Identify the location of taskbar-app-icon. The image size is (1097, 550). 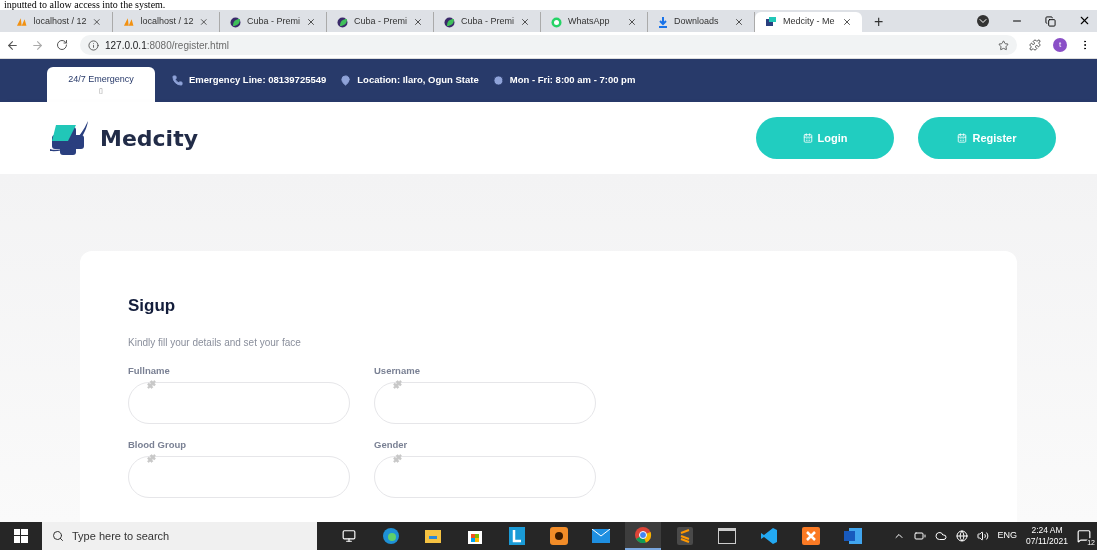
(643, 536).